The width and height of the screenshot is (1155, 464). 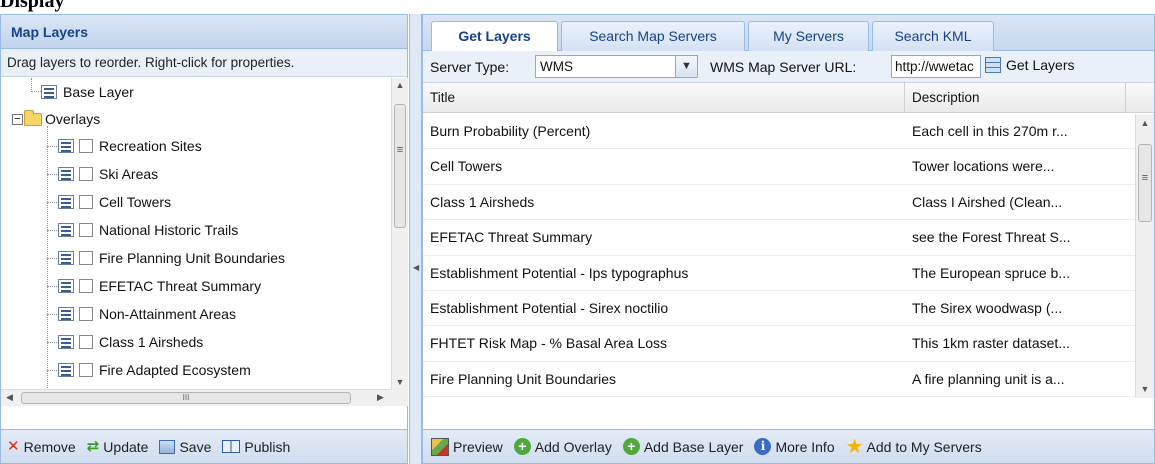 What do you see at coordinates (196, 174) in the screenshot?
I see `tree-node-overlay: Ski Areas` at bounding box center [196, 174].